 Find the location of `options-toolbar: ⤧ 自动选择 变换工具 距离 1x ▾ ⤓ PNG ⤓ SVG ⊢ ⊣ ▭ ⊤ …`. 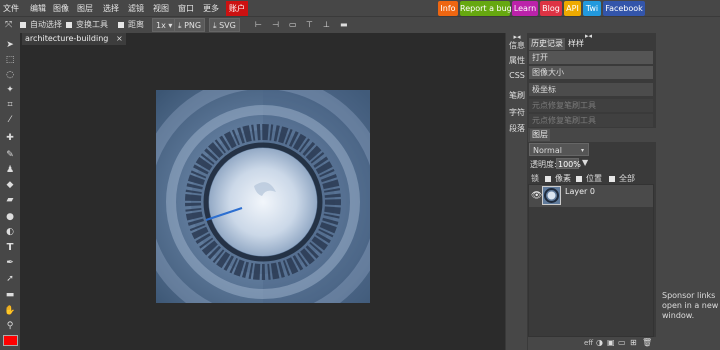

options-toolbar: ⤧ 自动选择 变换工具 距离 1x ▾ ⤓ PNG ⤓ SVG ⊢ ⊣ ▭ ⊤ … is located at coordinates (360, 25).